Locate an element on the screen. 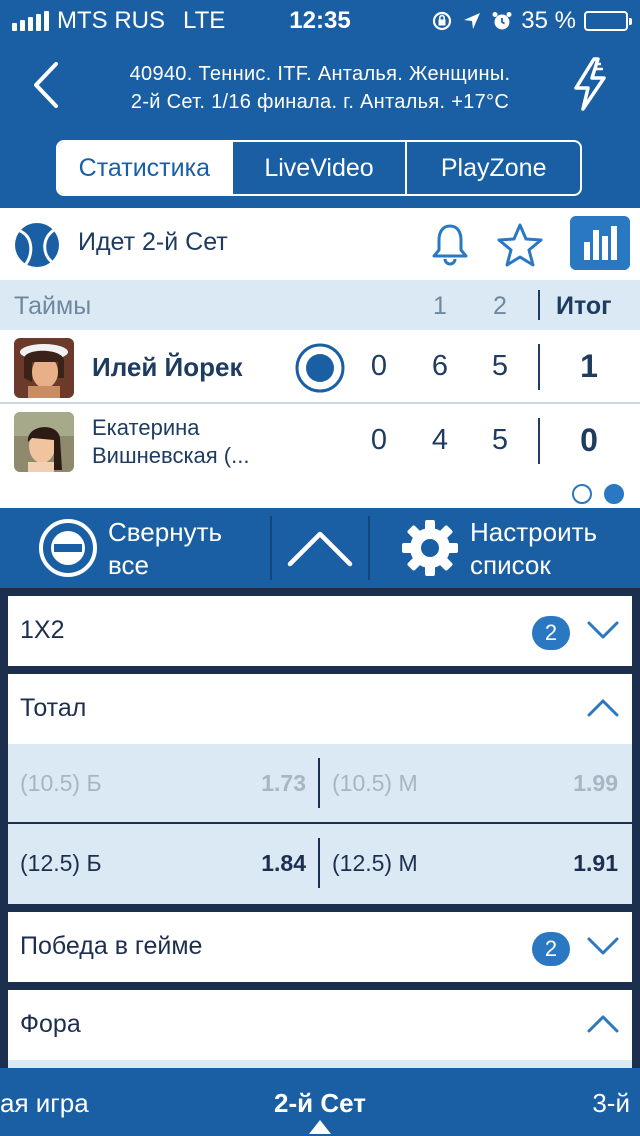  set1-header: 1 is located at coordinates (440, 306).